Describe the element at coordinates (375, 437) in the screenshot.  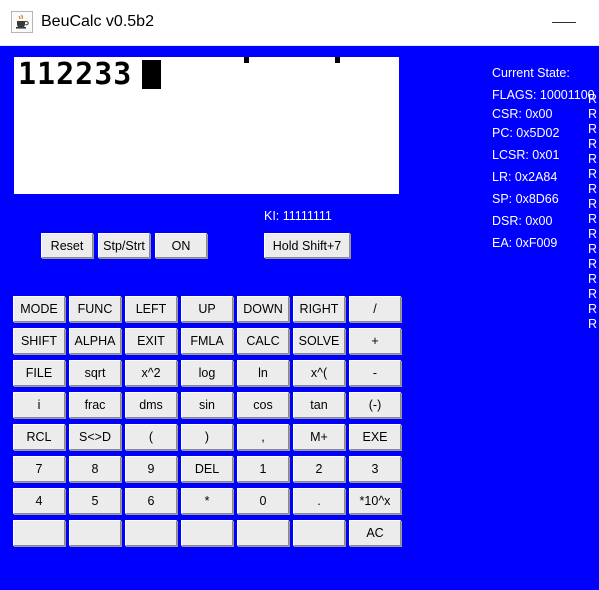
I see `key-exe: EXE` at that location.